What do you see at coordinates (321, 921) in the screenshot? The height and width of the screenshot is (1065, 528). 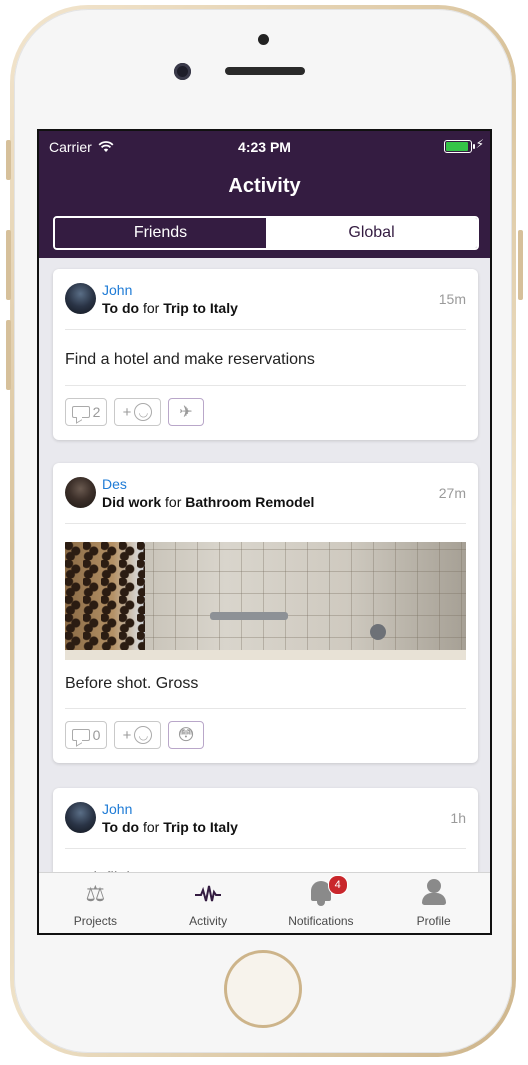 I see `tab-label: Notifications` at bounding box center [321, 921].